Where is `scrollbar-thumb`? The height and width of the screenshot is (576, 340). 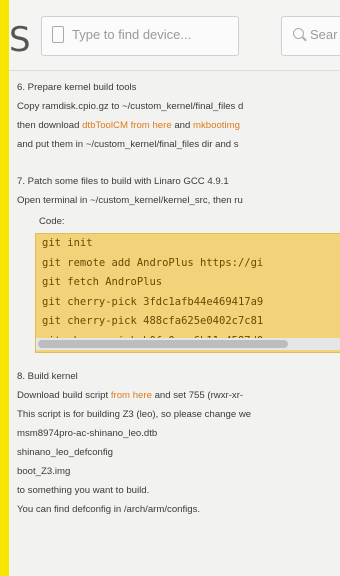 scrollbar-thumb is located at coordinates (163, 344).